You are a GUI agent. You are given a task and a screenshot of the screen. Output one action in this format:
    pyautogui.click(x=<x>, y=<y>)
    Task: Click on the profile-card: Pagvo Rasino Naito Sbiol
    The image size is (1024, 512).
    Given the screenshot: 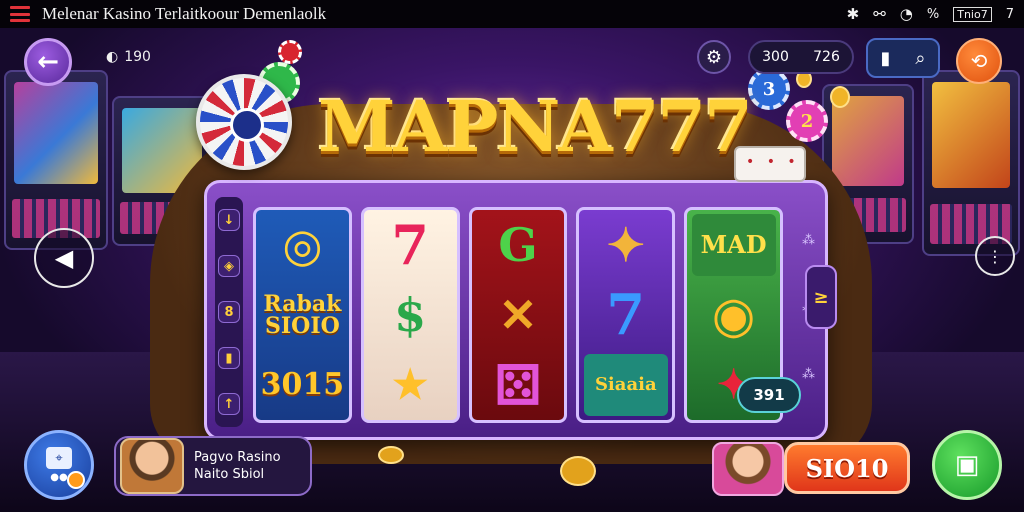 What is the action you would take?
    pyautogui.click(x=213, y=466)
    